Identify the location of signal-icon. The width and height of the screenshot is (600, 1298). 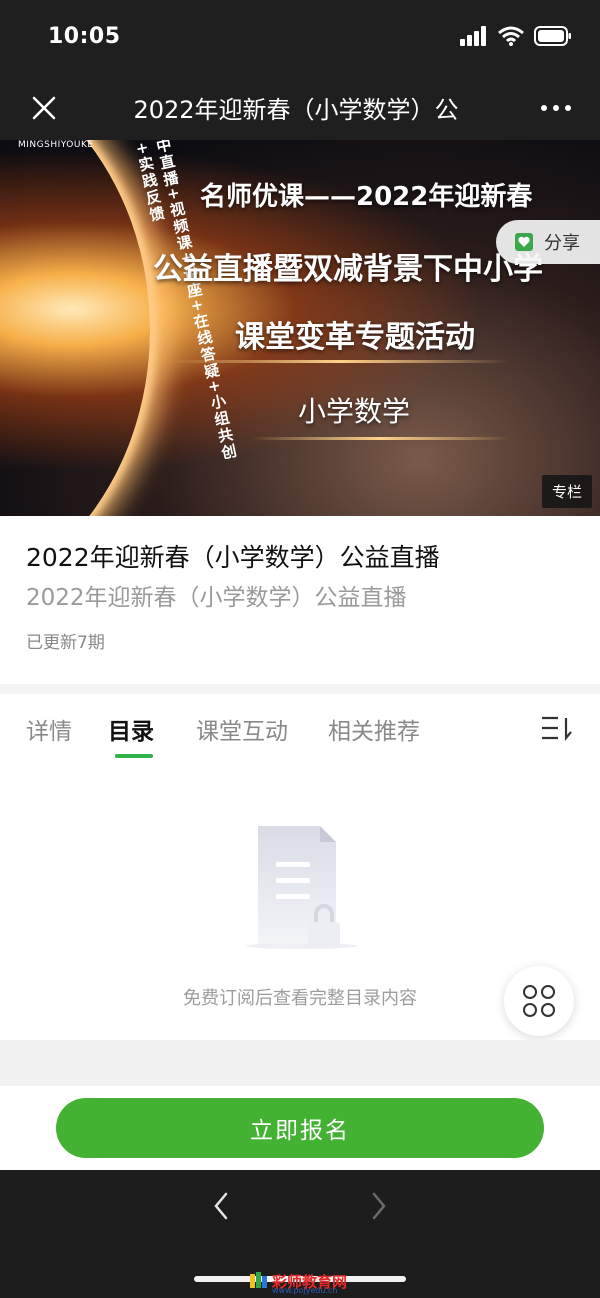
(473, 36).